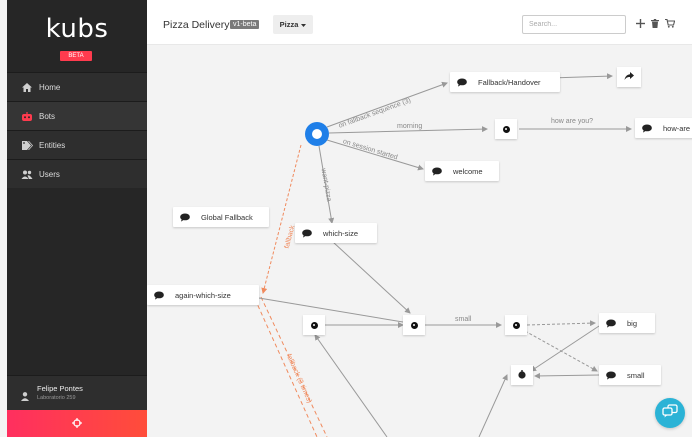 The height and width of the screenshot is (437, 692). I want to click on sidebar-item-bots: Bots, so click(77, 115).